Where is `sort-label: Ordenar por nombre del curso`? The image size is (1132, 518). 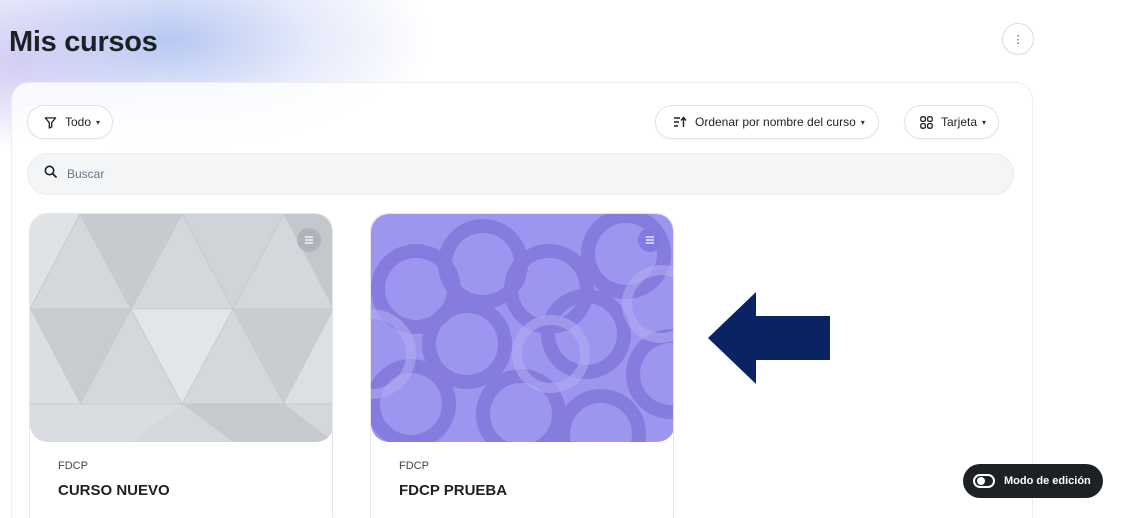
sort-label: Ordenar por nombre del curso is located at coordinates (775, 122).